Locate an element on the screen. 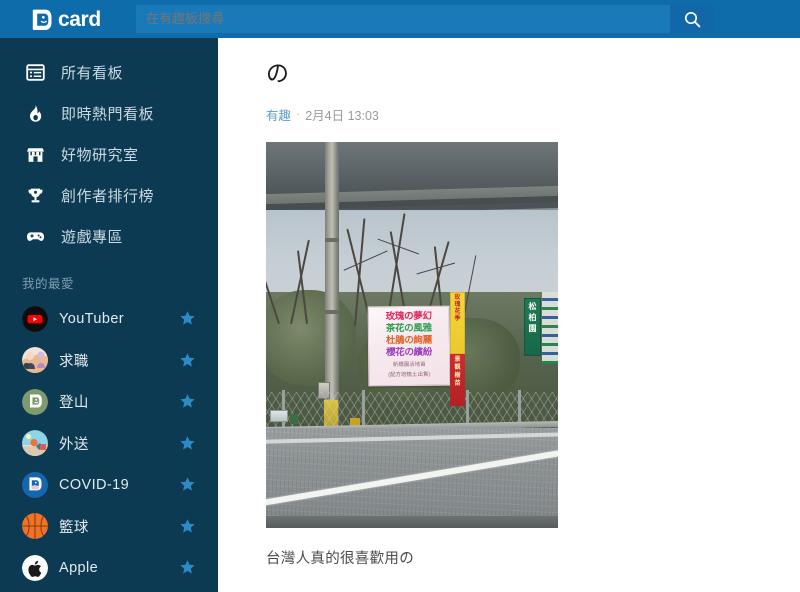 The height and width of the screenshot is (592, 800). dcard-logo-text: card is located at coordinates (79, 19).